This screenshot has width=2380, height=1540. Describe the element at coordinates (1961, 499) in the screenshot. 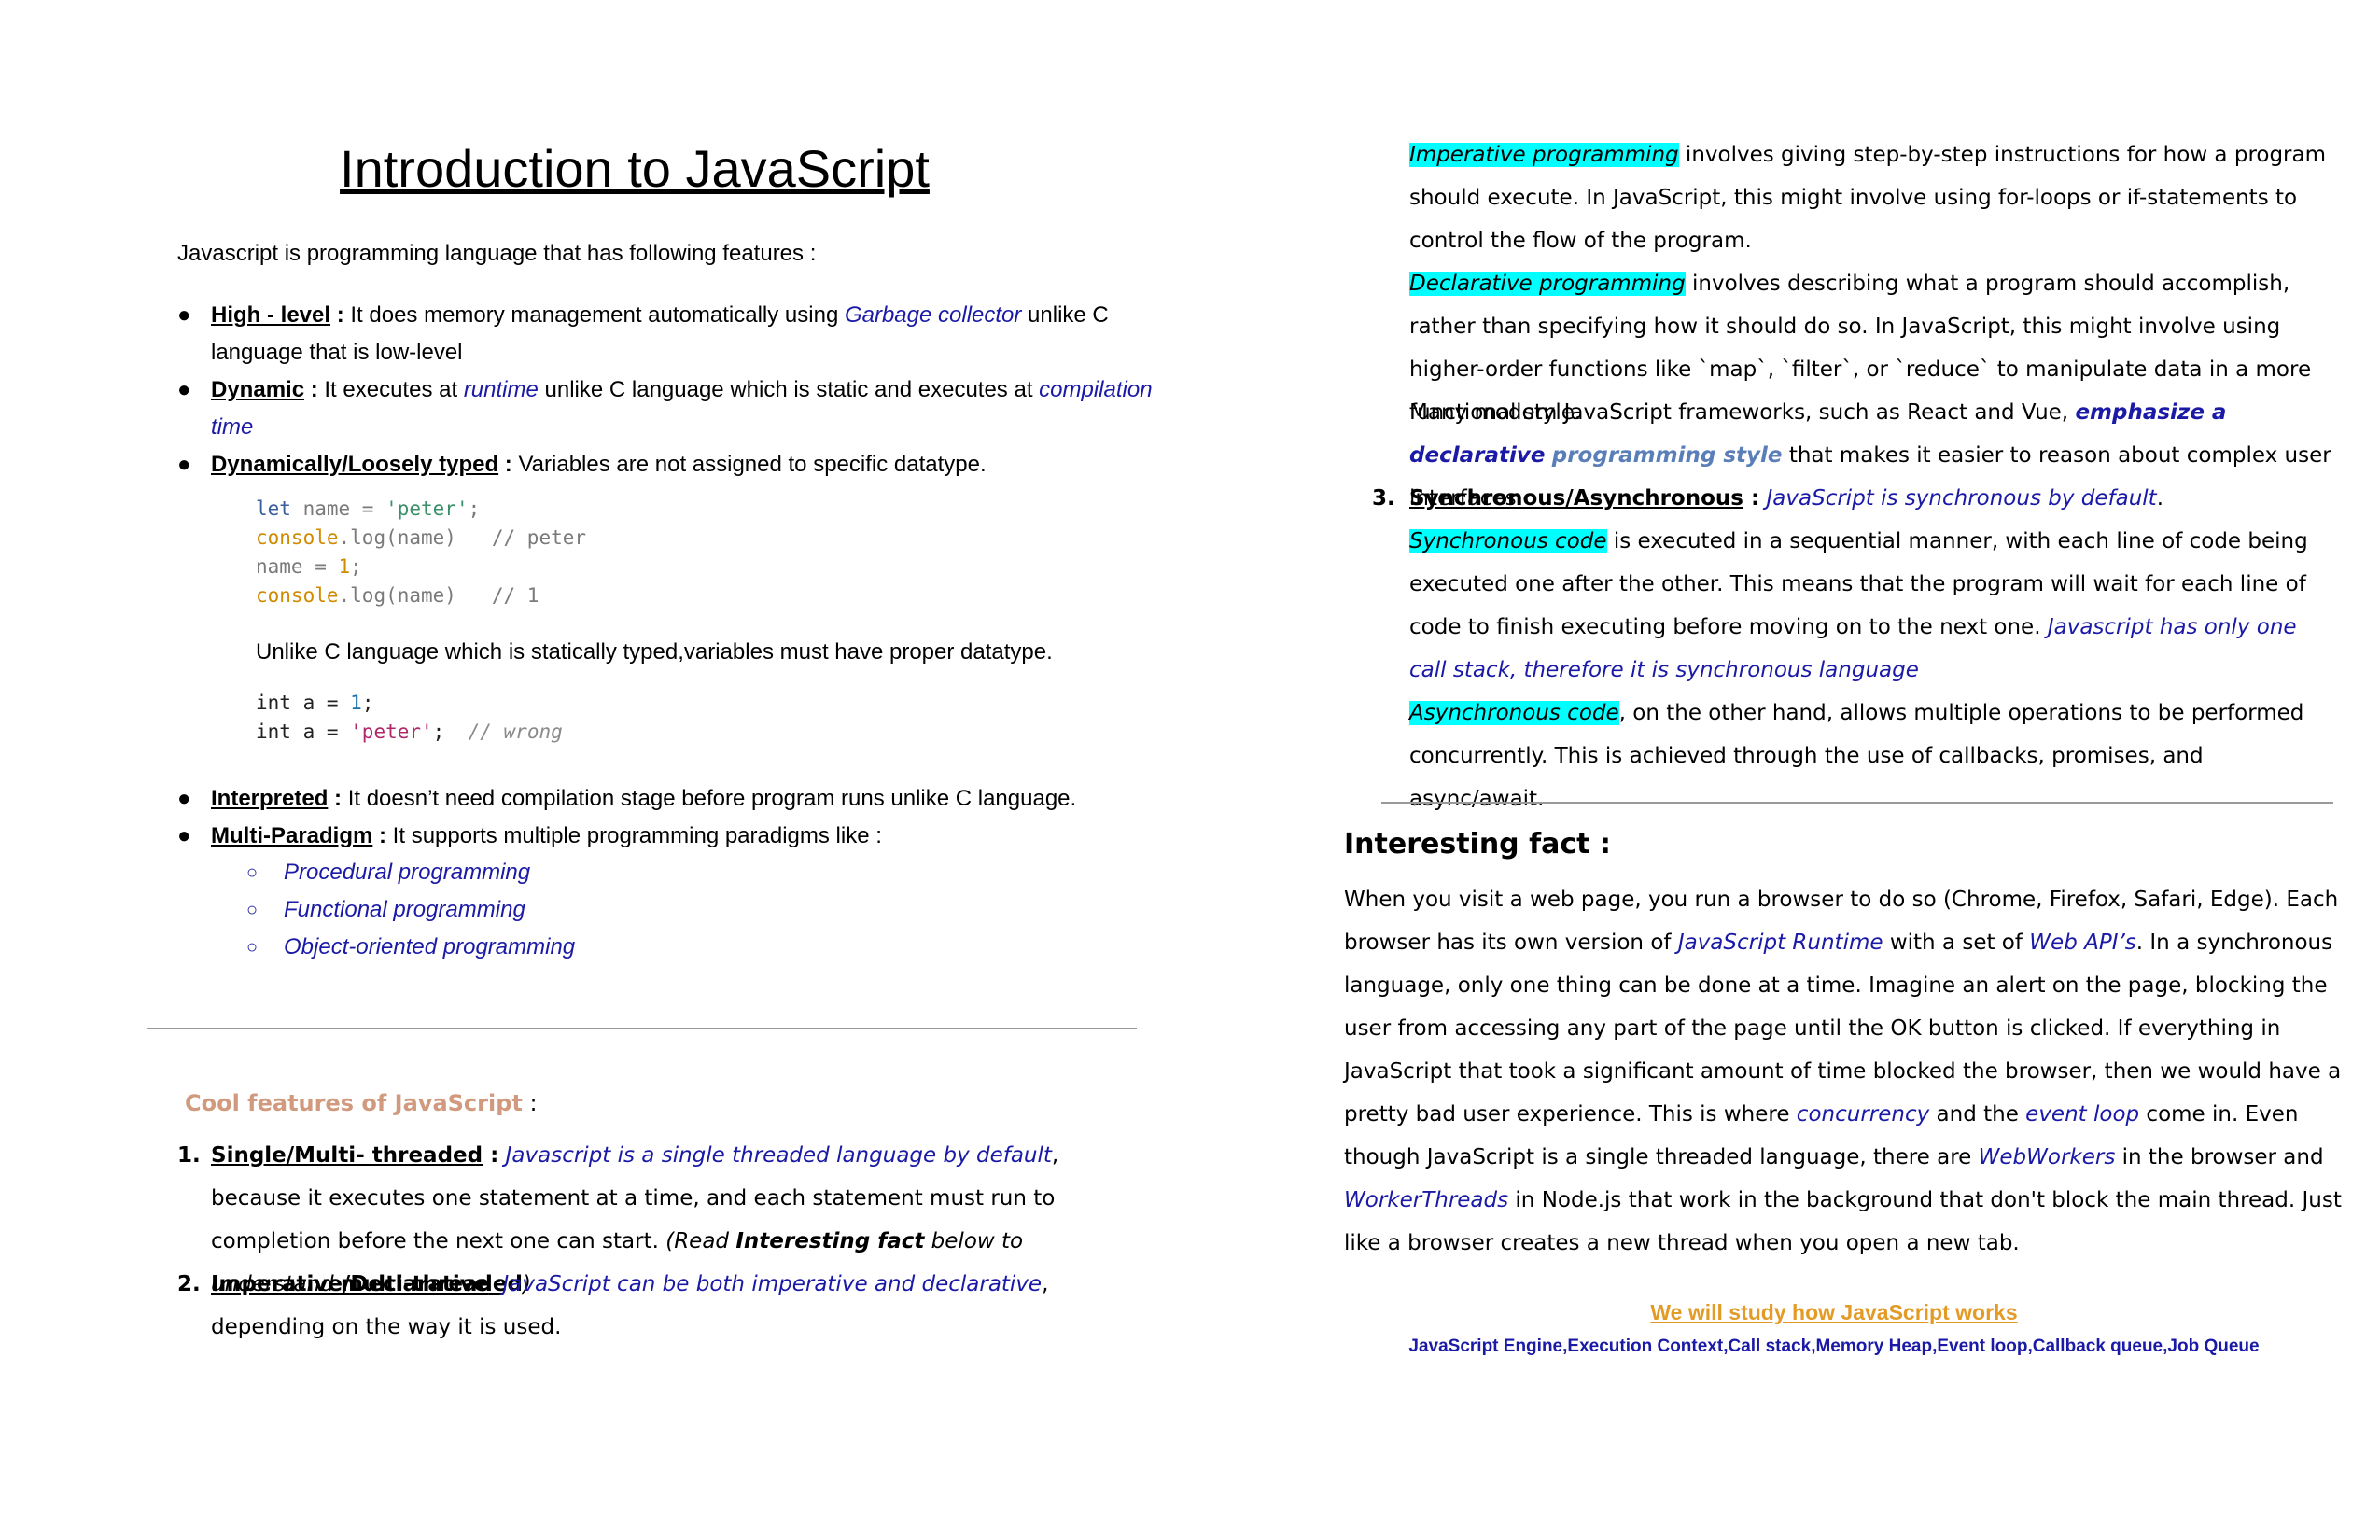

I see `item-emphasis: JavaScript is synchronous by default` at that location.